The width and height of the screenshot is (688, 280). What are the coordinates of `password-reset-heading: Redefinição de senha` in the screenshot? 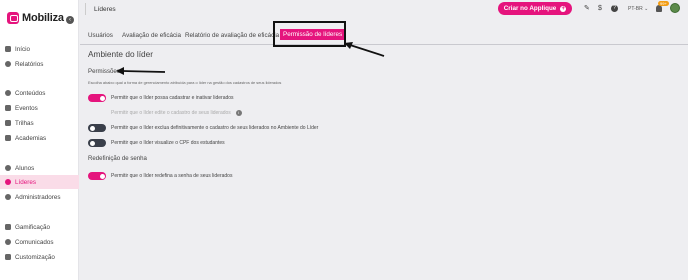 It's located at (117, 158).